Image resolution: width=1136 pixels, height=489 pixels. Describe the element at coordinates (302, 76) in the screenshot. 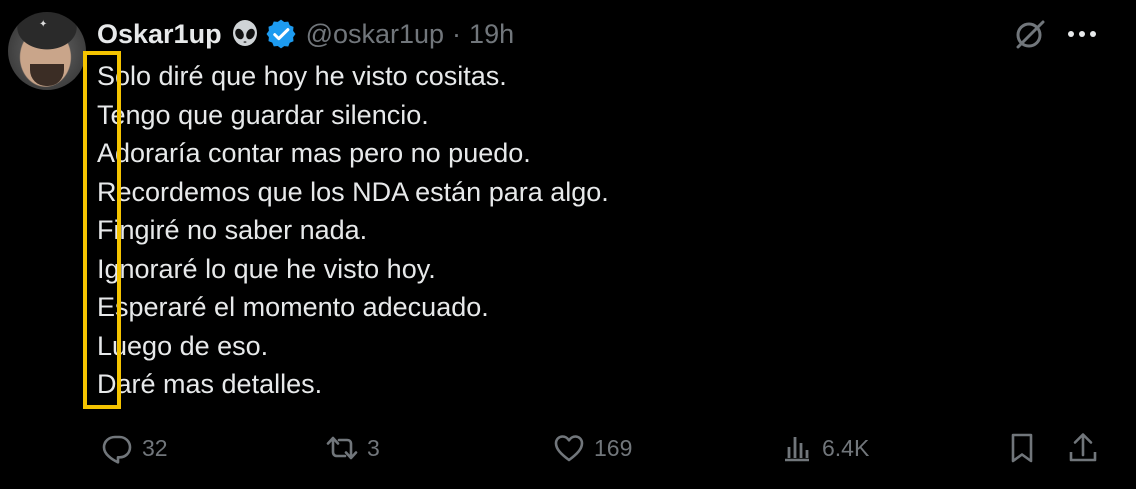

I see `tweet-line: Solo diré que hoy he visto cositas.` at that location.